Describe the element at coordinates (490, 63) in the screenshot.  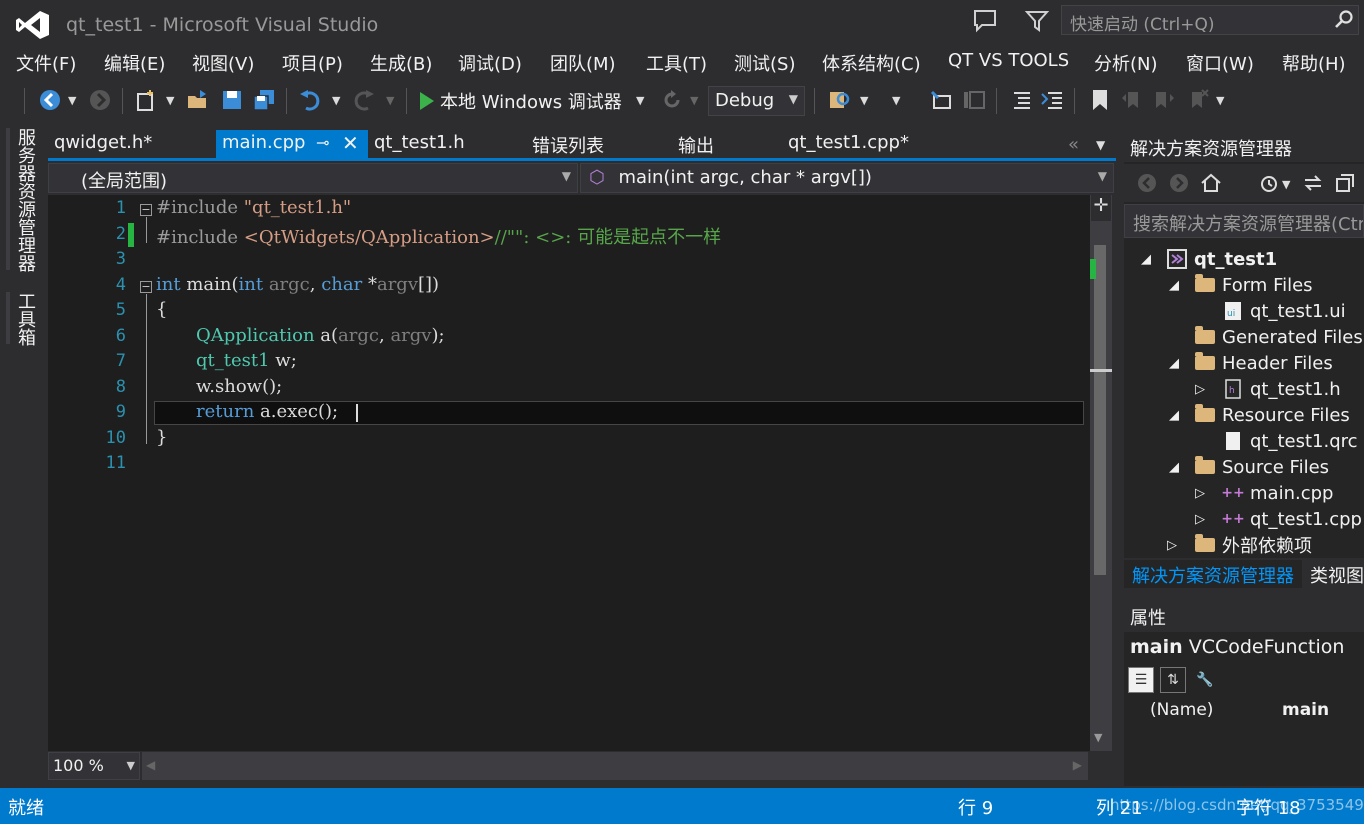
I see `menu-debug: 调试(D)` at that location.